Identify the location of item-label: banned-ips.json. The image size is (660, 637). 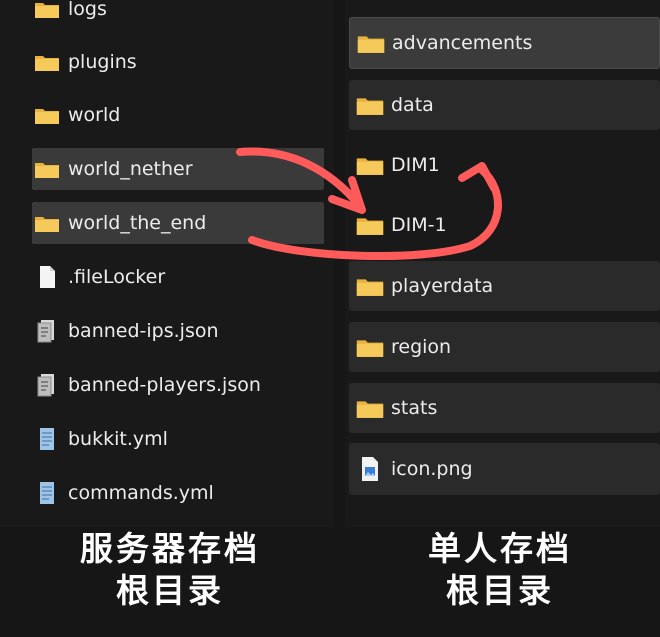
(143, 331).